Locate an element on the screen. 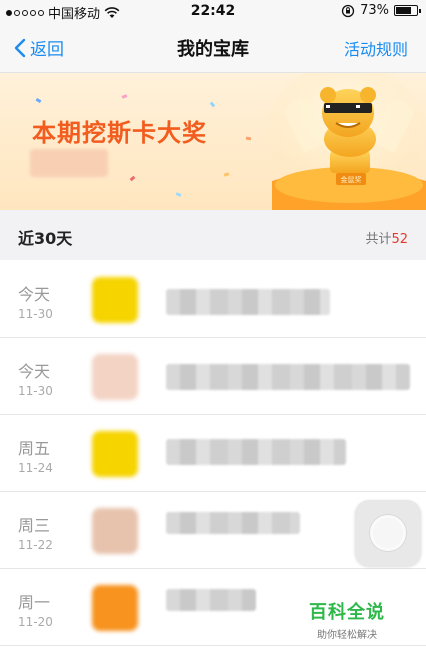  record-date: 11-20 is located at coordinates (35, 622).